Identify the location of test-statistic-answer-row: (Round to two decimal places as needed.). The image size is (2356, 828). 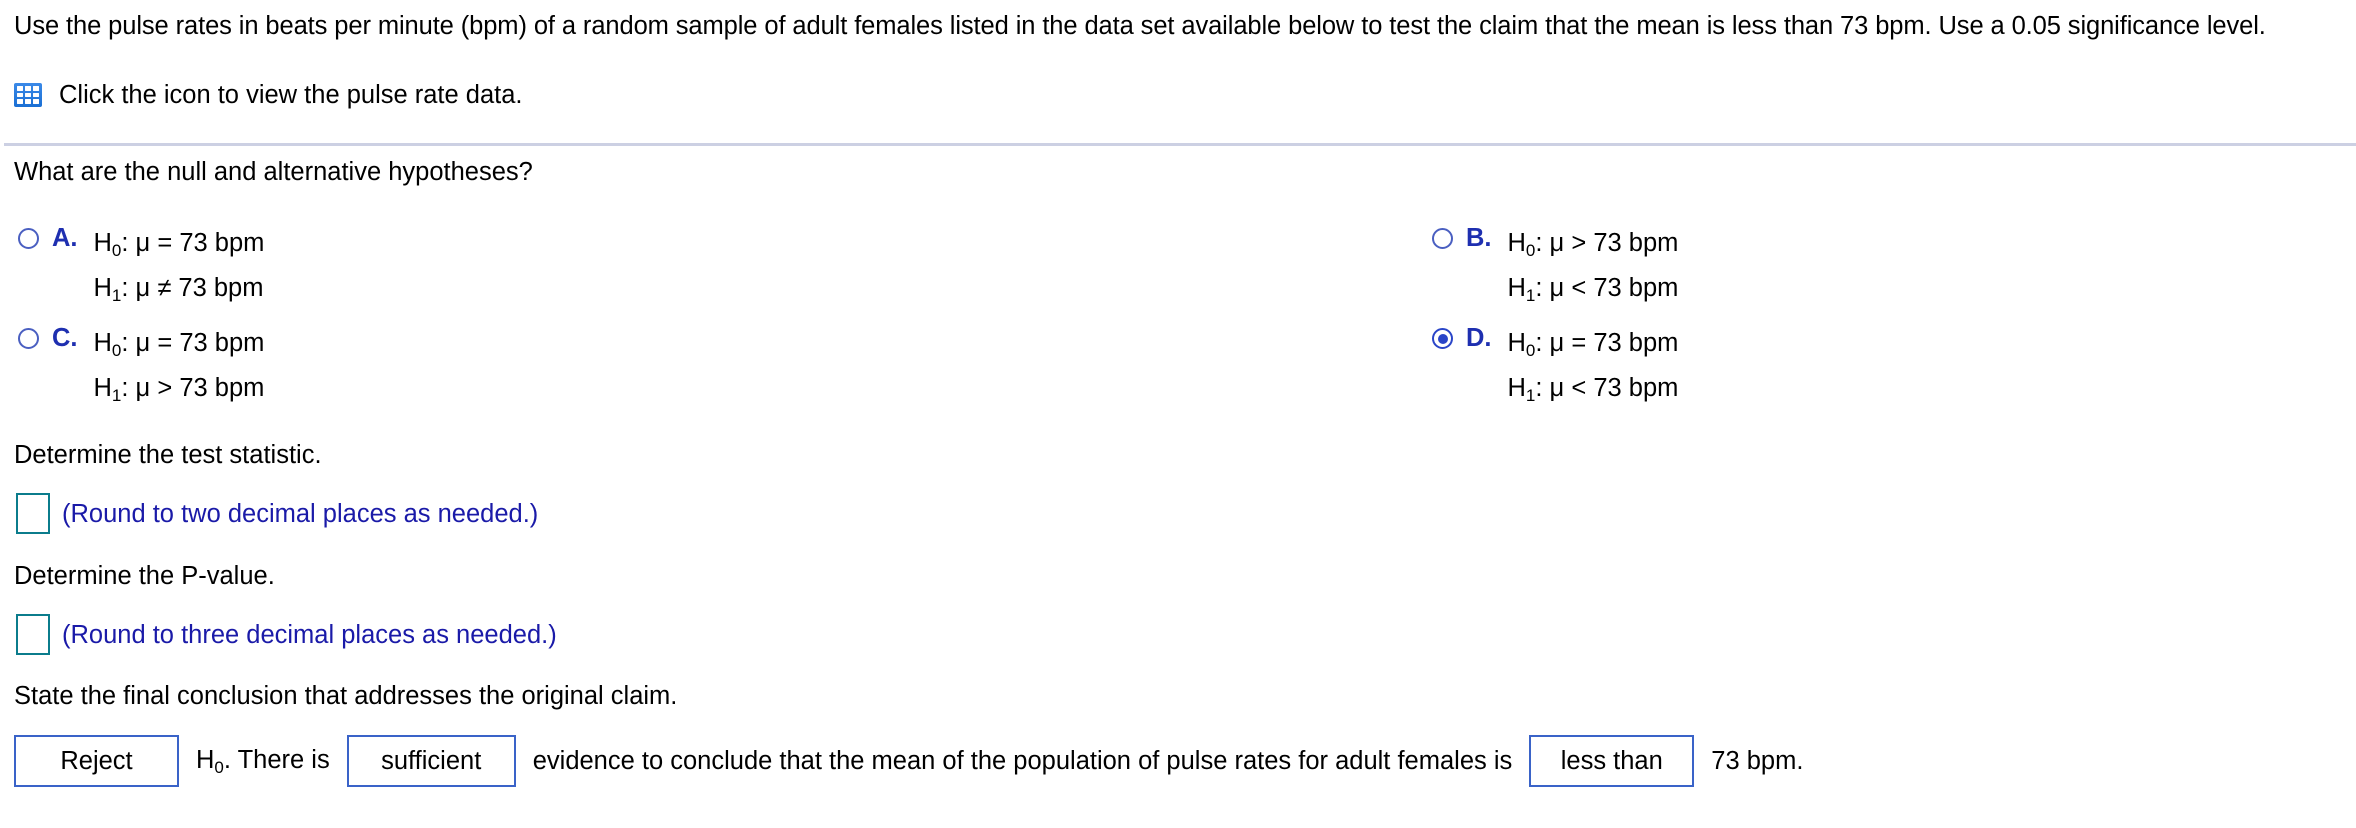
(277, 513).